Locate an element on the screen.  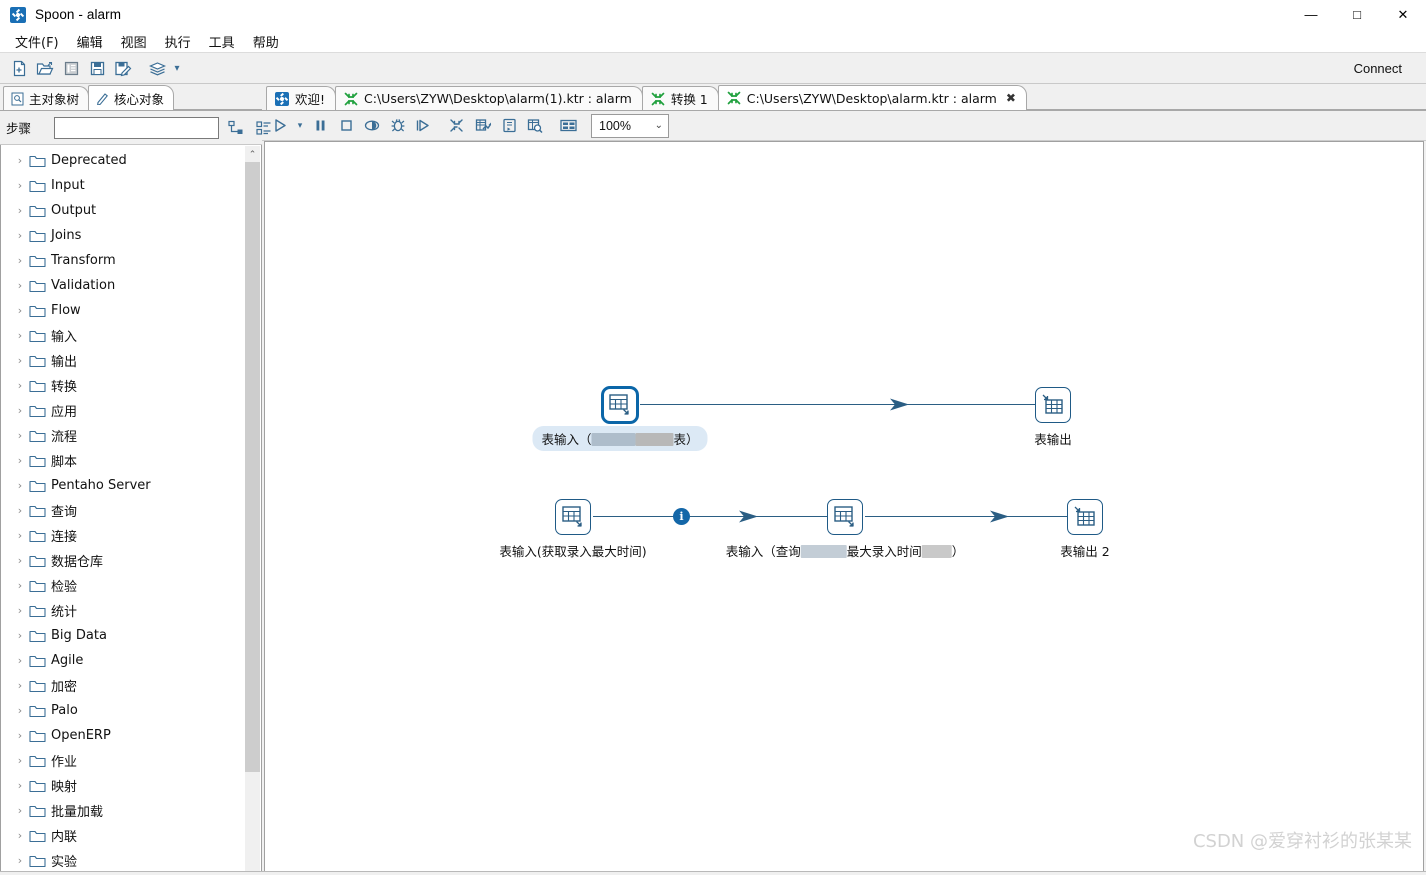
perspective-button is located at coordinates (157, 68).